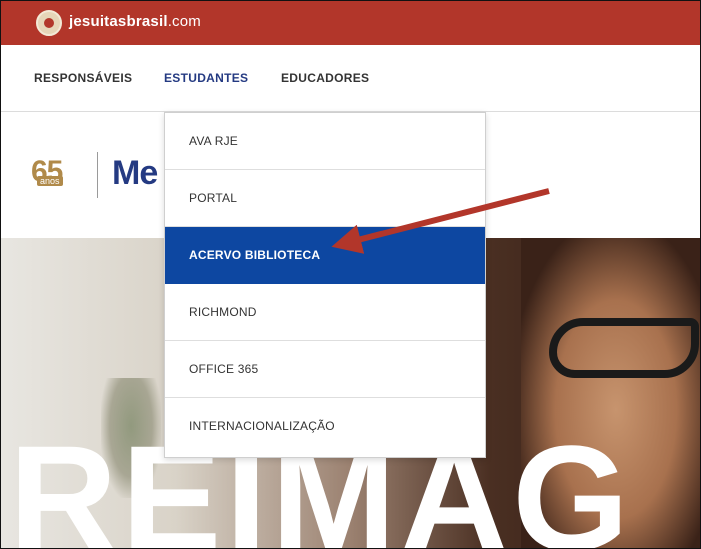 The image size is (701, 549). I want to click on menu-item-acervo-biblioteca: ACERVO BIBLIOTECA, so click(325, 255).